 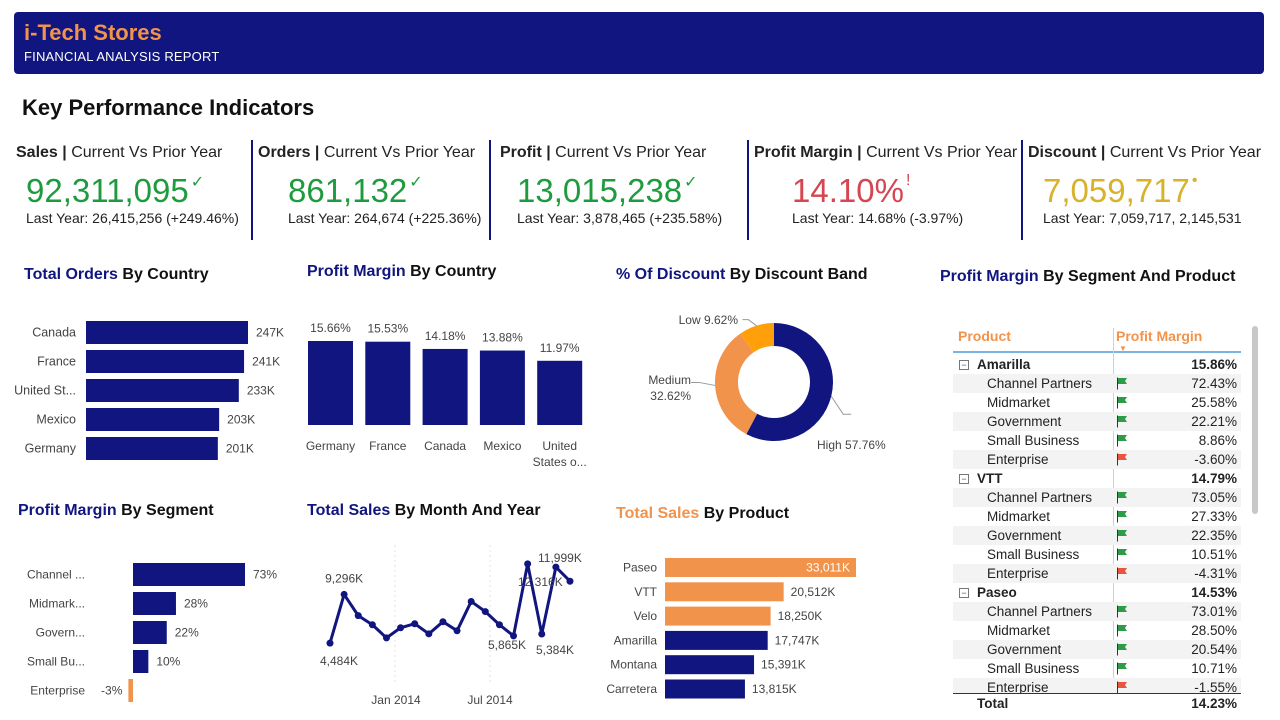 I want to click on slice-label: 32.62%, so click(x=670, y=396).